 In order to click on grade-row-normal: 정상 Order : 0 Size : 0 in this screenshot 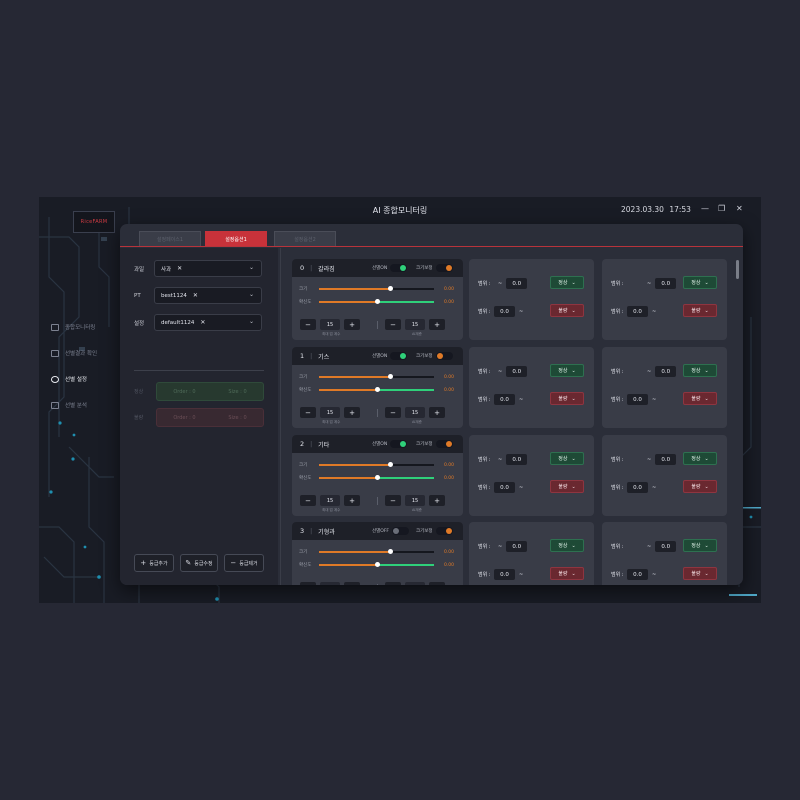, I will do `click(199, 391)`.